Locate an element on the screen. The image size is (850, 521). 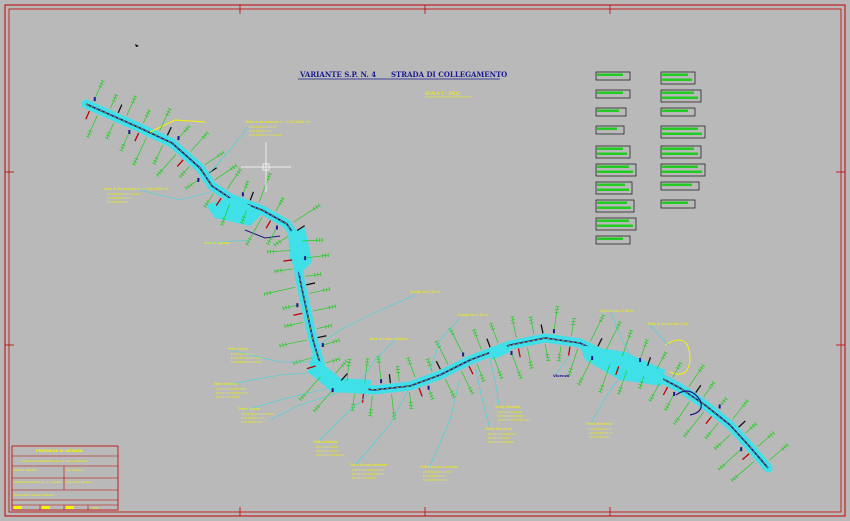
label-asse-bypass: Asse di bypass is located at coordinates (216, 243).